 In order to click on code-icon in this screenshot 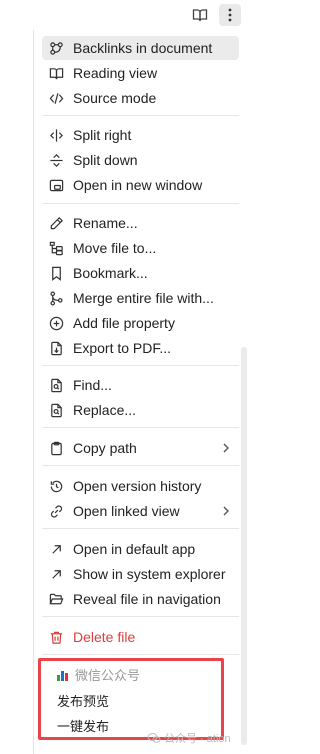, I will do `click(56, 98)`.